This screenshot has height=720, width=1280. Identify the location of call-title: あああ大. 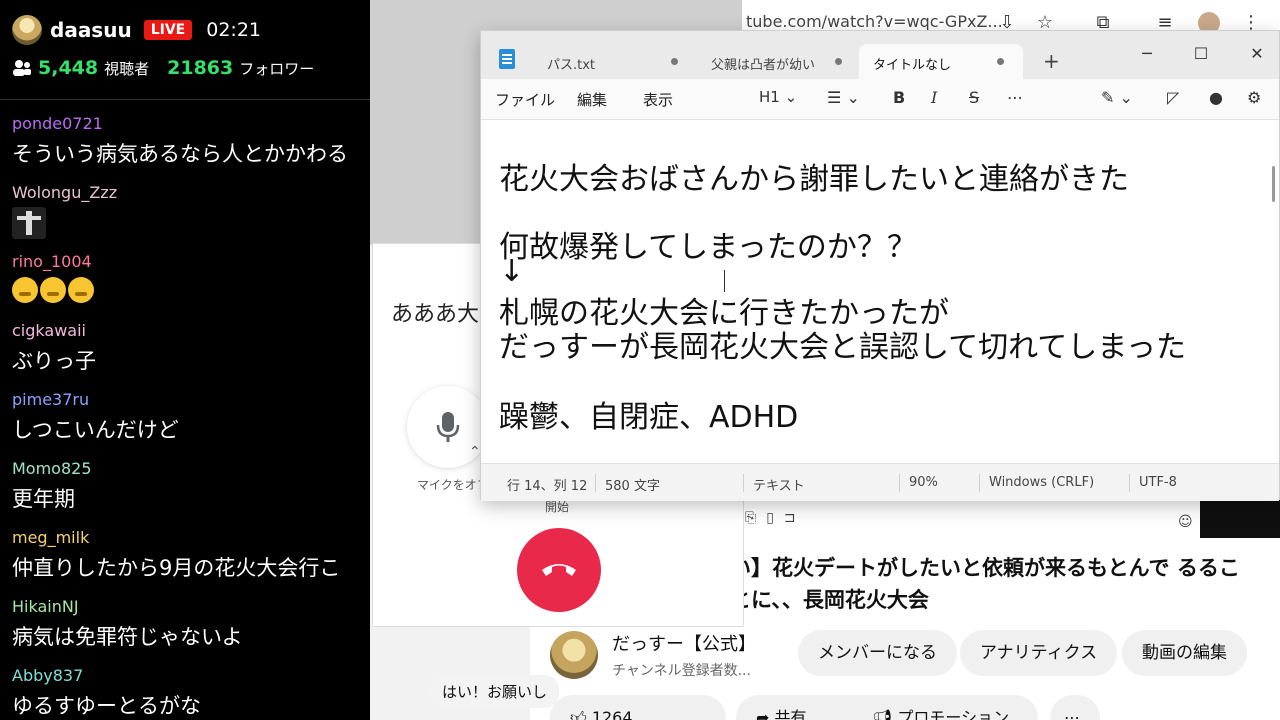
(435, 314).